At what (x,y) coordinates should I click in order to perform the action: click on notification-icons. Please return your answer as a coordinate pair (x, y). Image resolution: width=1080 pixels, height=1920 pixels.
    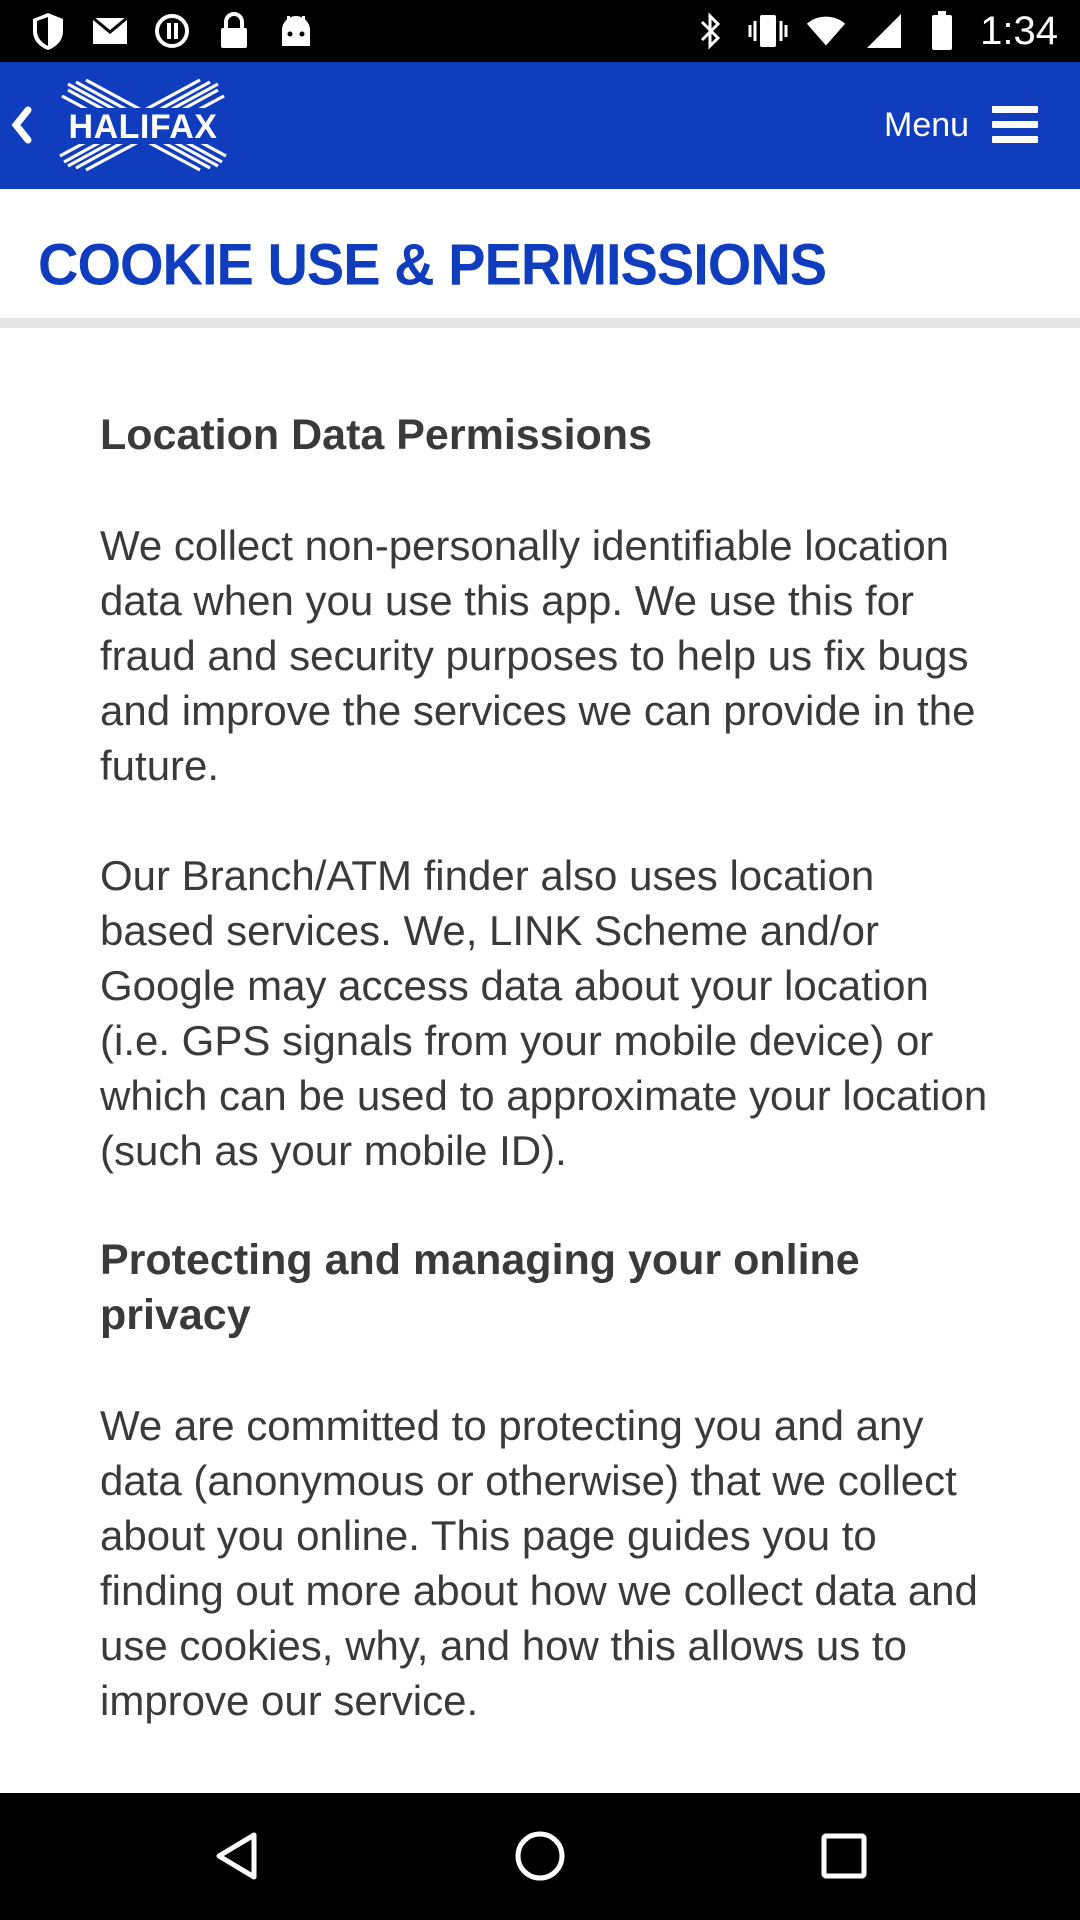
    Looking at the image, I should click on (172, 31).